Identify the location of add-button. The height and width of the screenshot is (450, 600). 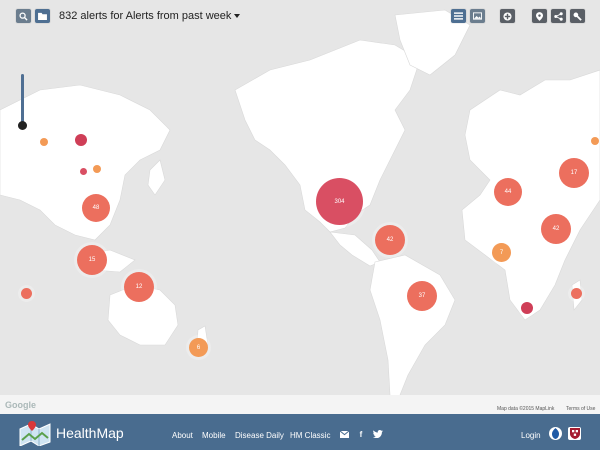
(507, 16).